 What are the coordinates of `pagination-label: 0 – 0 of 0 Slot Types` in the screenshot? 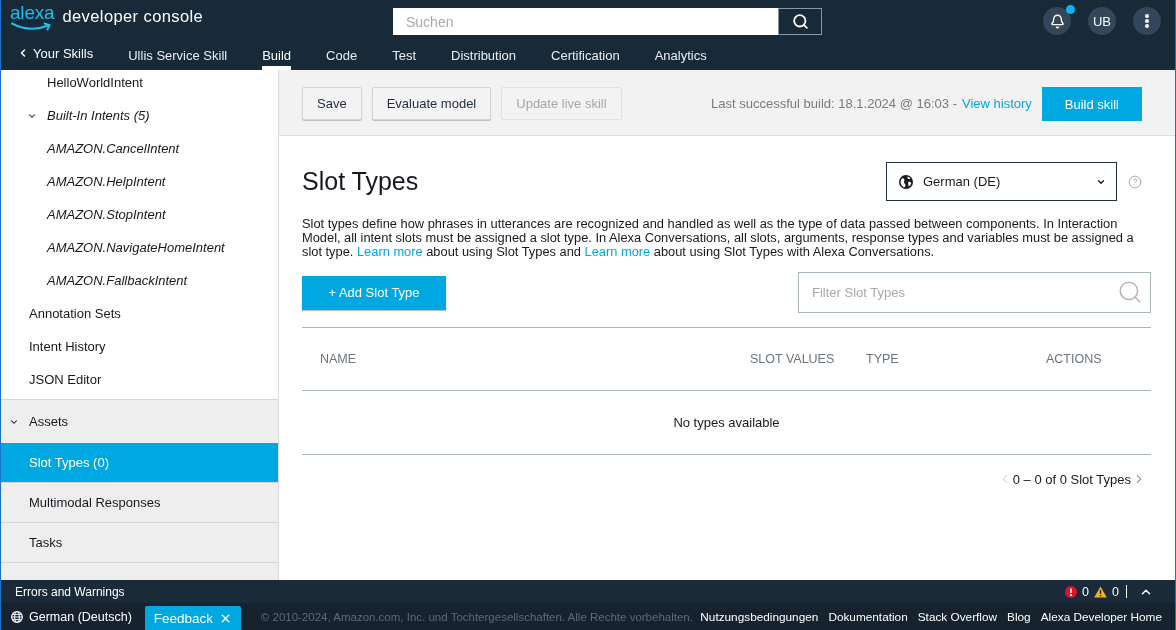 It's located at (1071, 479).